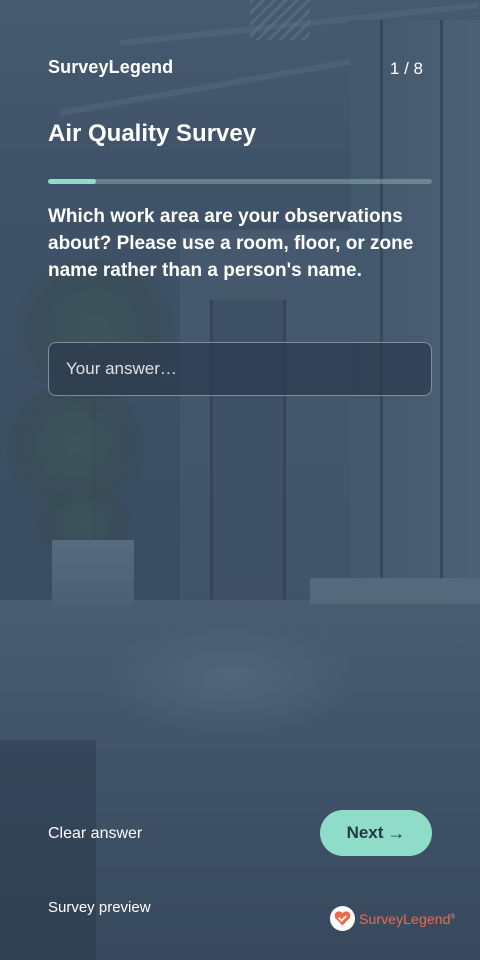 The image size is (480, 960). What do you see at coordinates (152, 133) in the screenshot?
I see `survey-title: Air Quality Survey` at bounding box center [152, 133].